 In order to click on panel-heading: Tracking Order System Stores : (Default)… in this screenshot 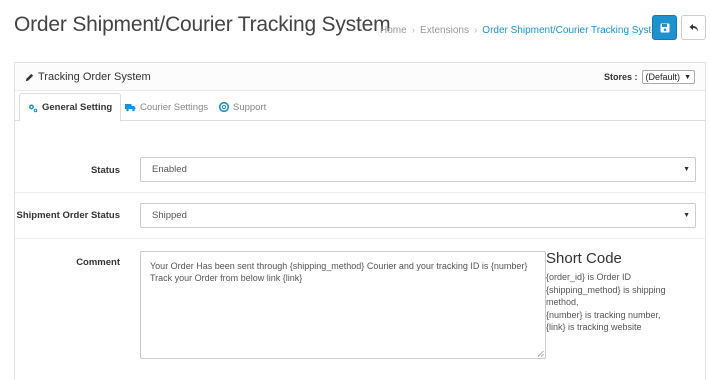, I will do `click(360, 77)`.